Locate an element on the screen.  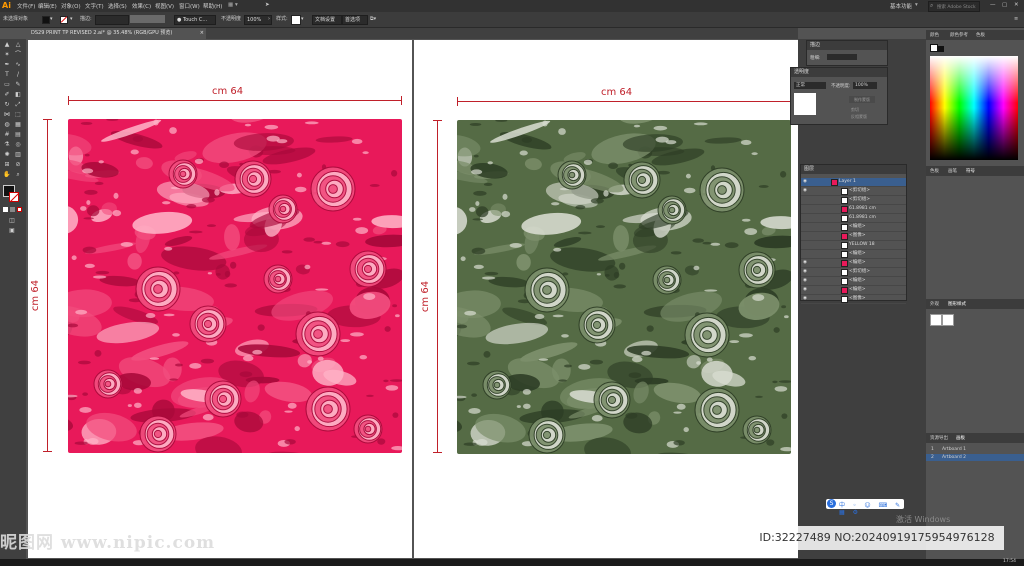
variable-width-profile is located at coordinates (147, 19).